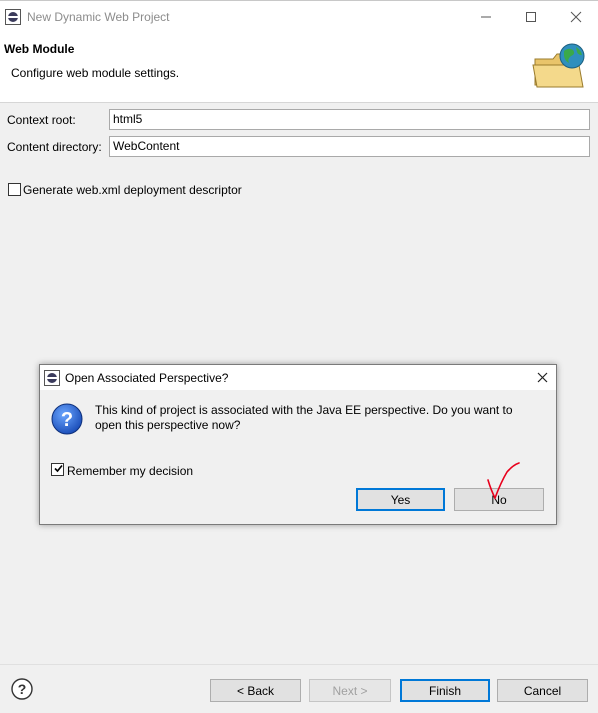 This screenshot has height=713, width=598. I want to click on minimize-button, so click(486, 17).